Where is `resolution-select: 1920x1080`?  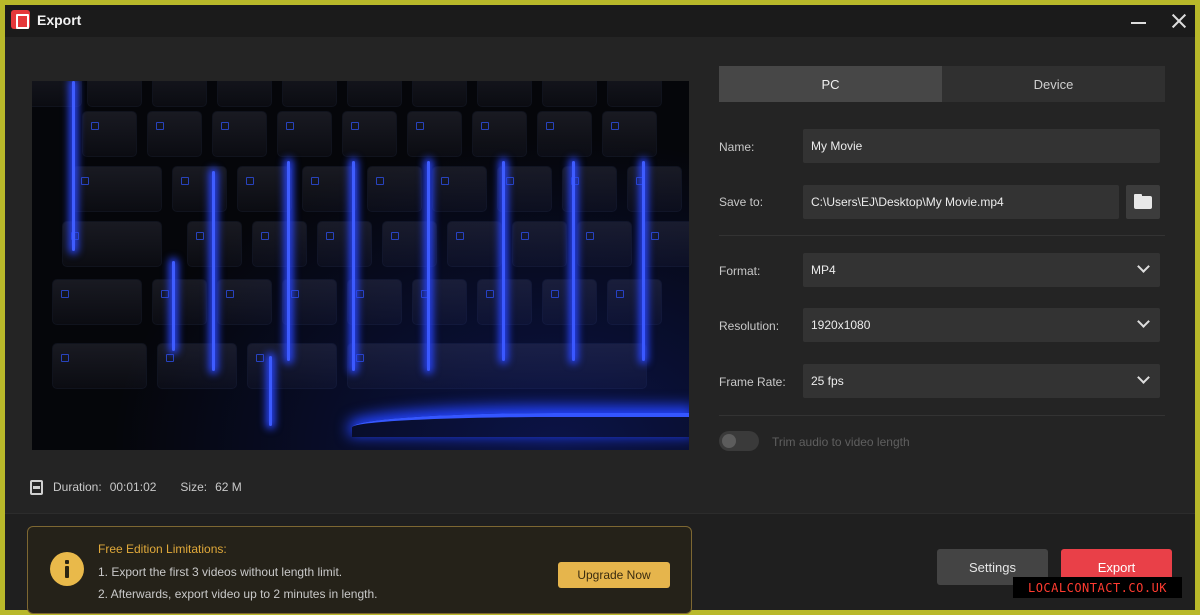
resolution-select: 1920x1080 is located at coordinates (981, 325).